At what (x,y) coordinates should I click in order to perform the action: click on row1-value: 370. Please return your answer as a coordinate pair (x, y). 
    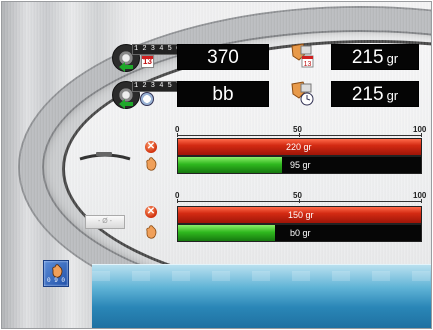
    Looking at the image, I should click on (223, 57).